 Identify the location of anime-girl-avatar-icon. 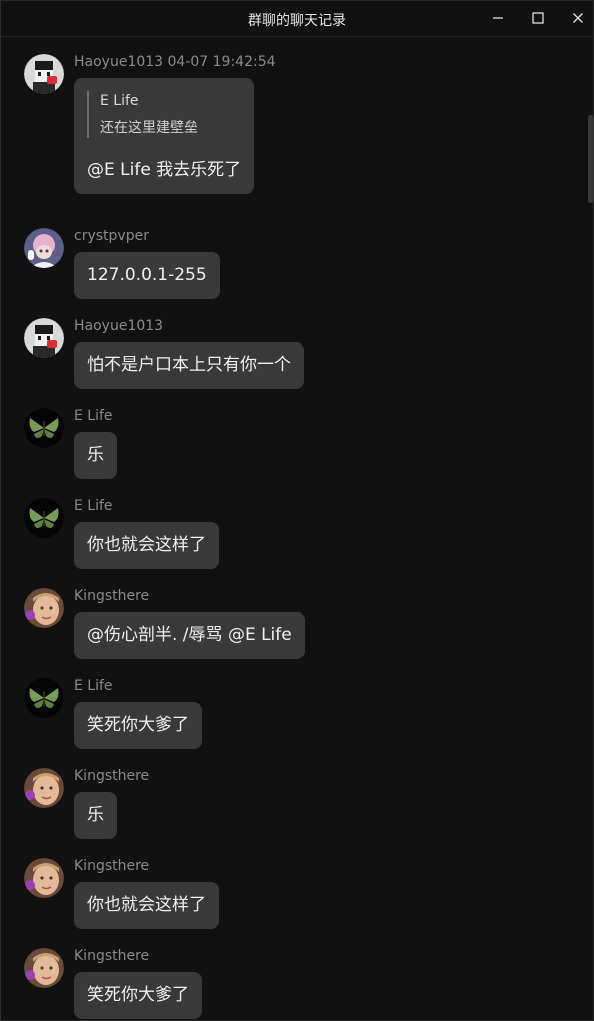
(44, 248).